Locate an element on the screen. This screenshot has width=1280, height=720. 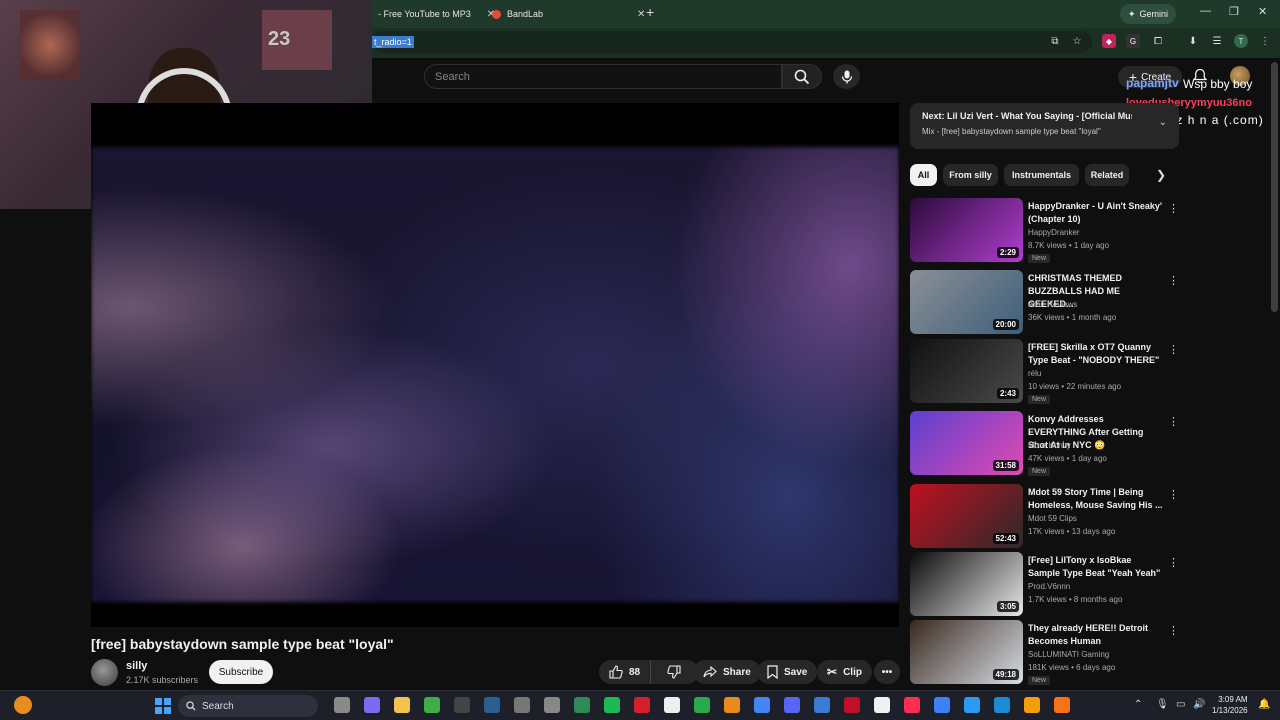
chip-from-silly: From silly is located at coordinates (970, 175).